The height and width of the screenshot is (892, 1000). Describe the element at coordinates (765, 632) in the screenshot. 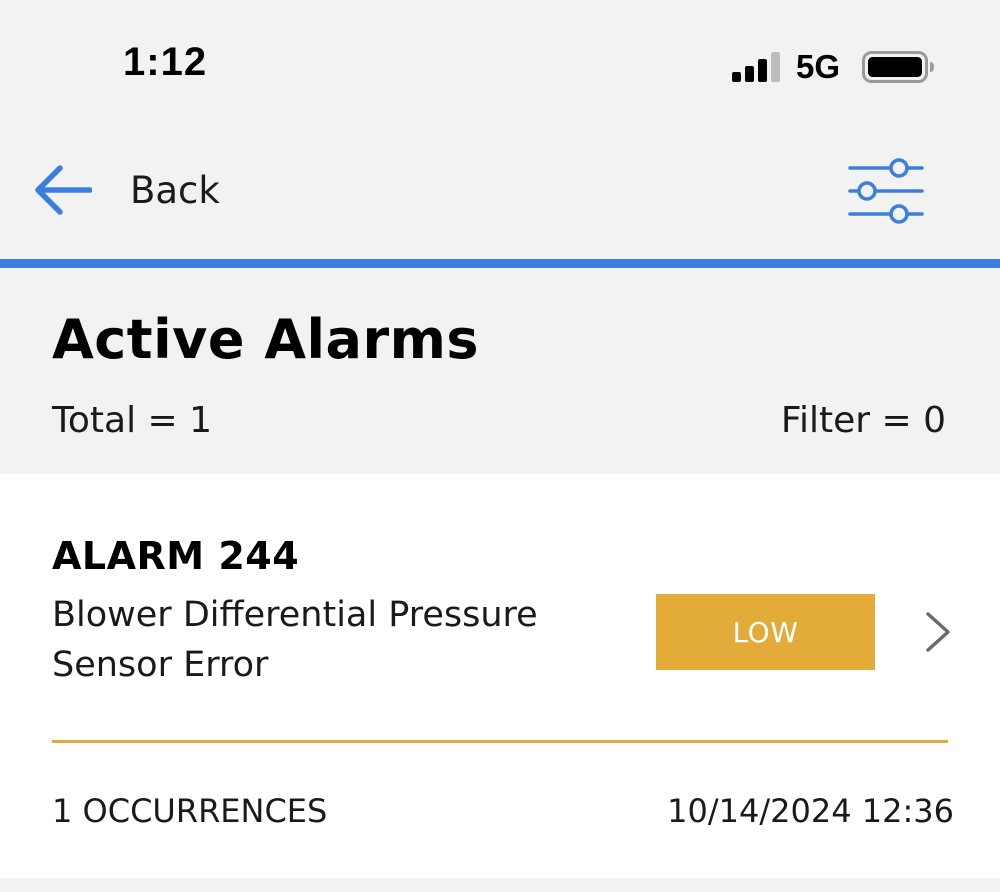

I see `severity-badge: LOW` at that location.